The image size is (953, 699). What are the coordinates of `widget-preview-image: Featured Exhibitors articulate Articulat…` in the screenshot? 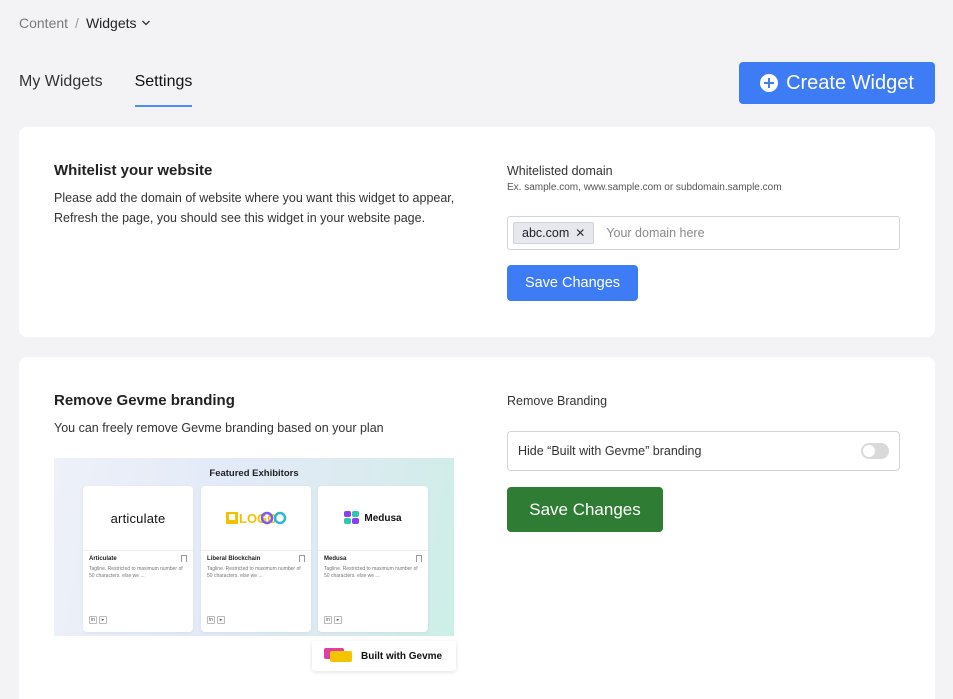 It's located at (255, 564).